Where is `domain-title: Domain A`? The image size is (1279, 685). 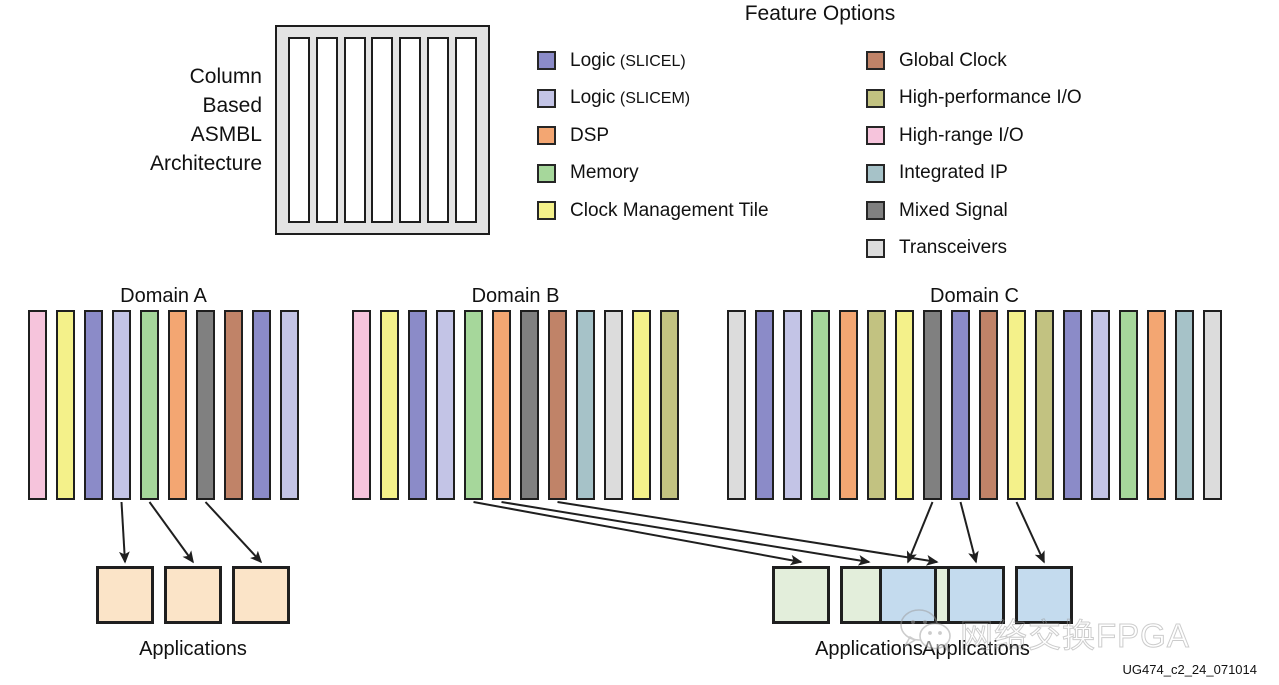 domain-title: Domain A is located at coordinates (163, 296).